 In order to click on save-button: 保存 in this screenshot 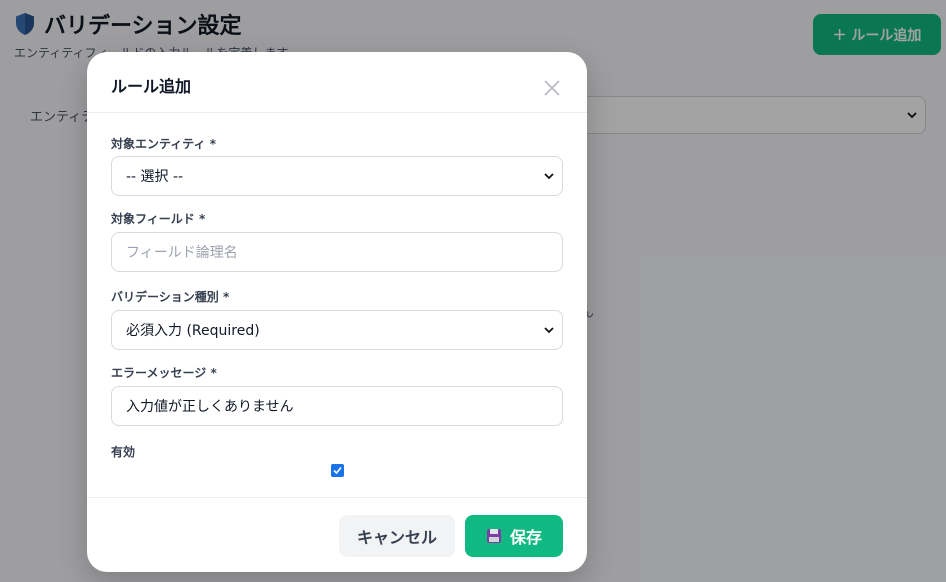, I will do `click(514, 536)`.